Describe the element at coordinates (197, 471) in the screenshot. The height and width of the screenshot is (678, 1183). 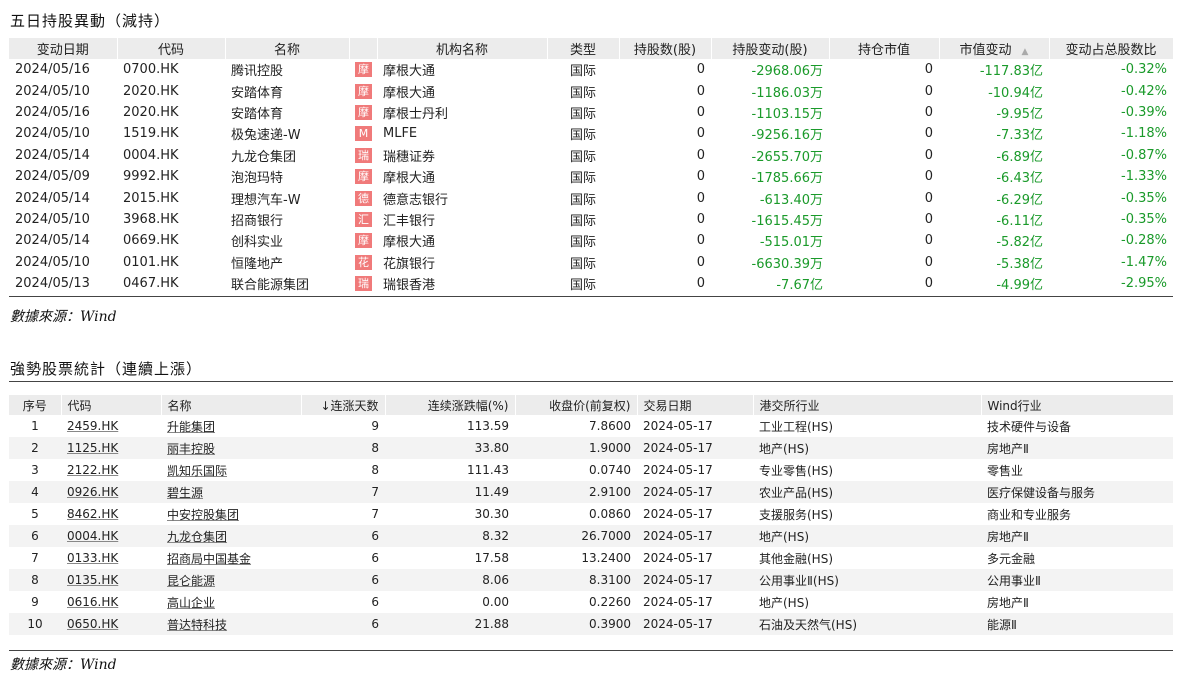
I see `stock-name-link: 凯知乐国际` at that location.